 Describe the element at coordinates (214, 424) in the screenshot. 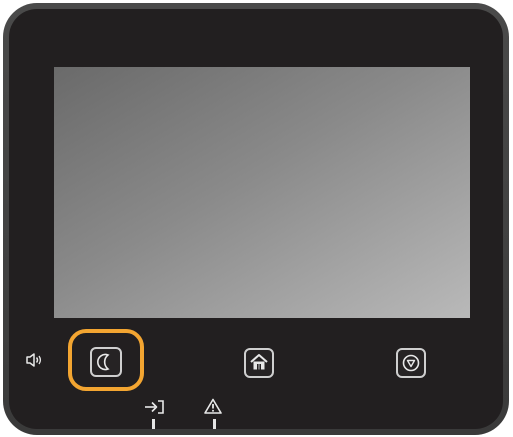

I see `error-indicator-light` at that location.